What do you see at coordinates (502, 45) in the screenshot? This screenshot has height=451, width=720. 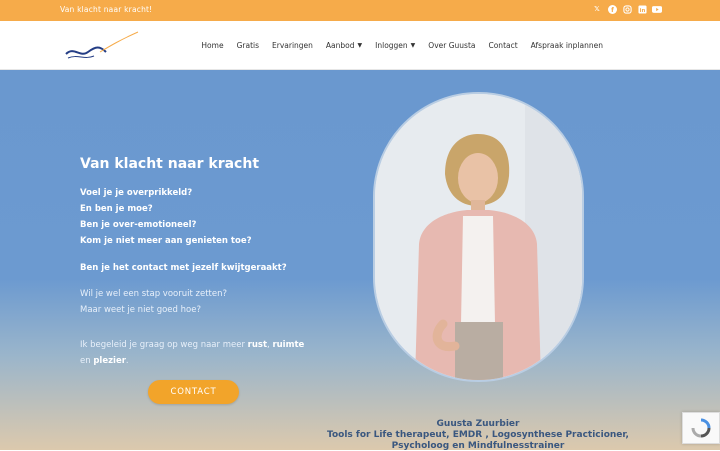 I see `nav-contact: Contact` at bounding box center [502, 45].